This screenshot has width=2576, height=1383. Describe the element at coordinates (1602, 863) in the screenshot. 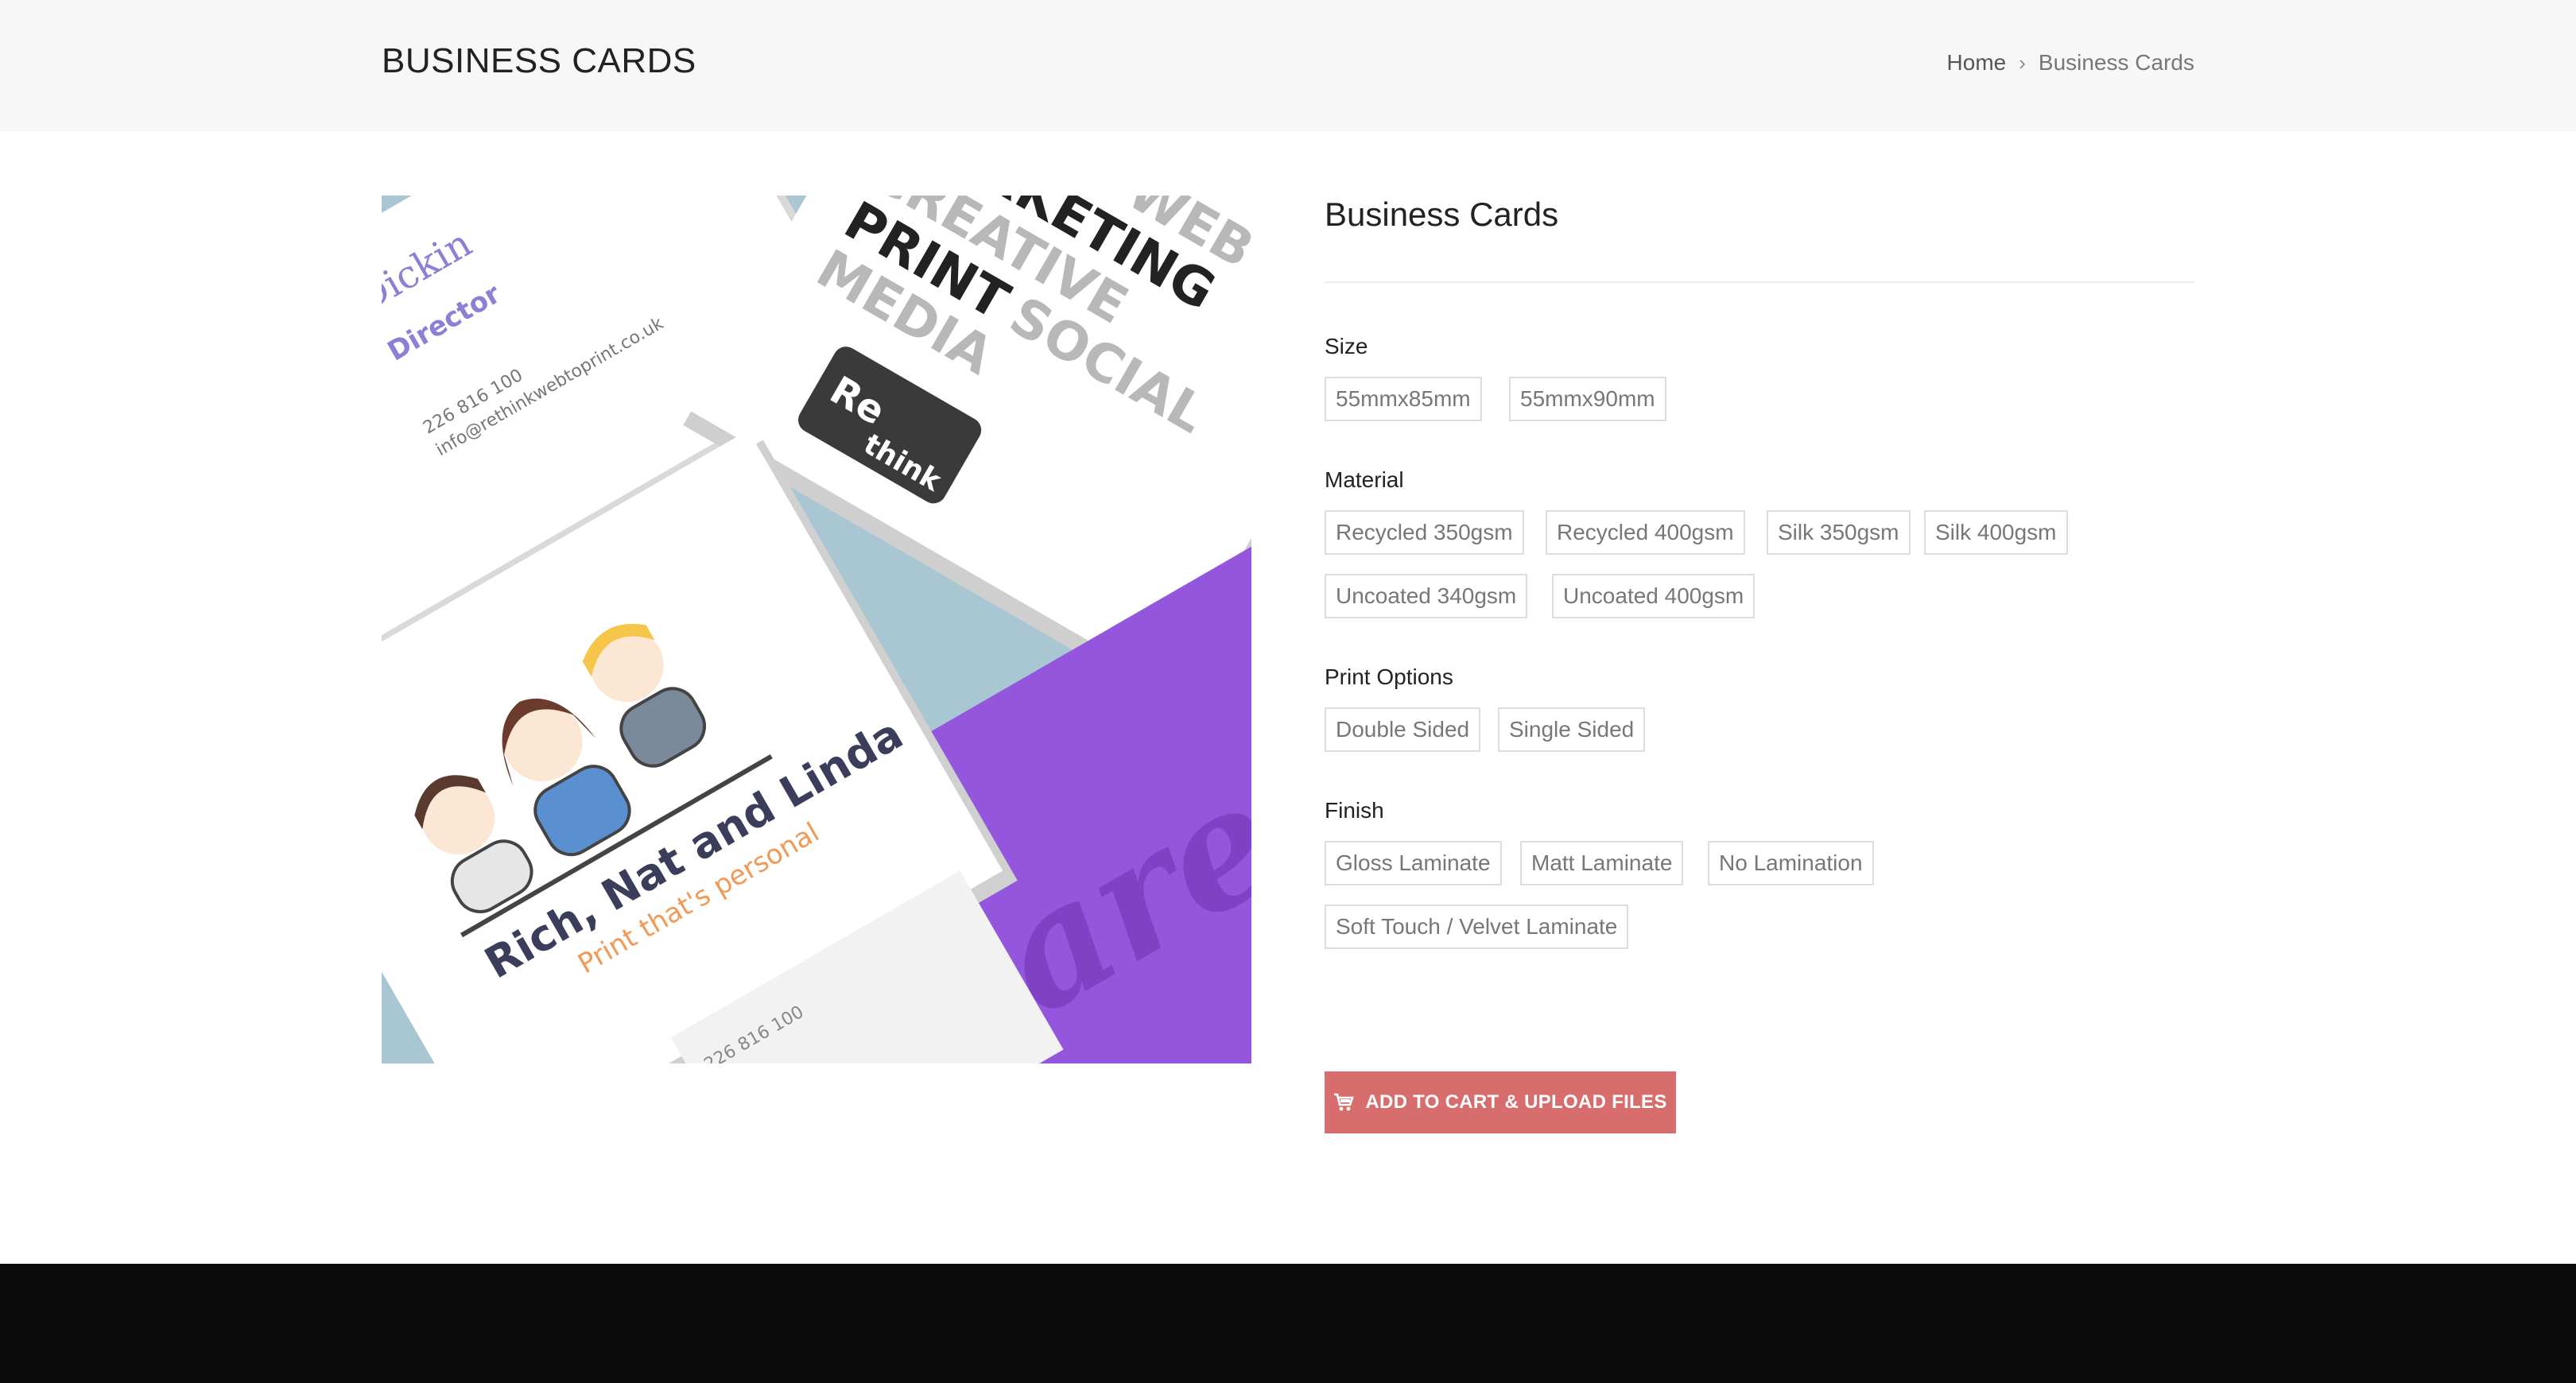

I see `finish-option-matt: Matt Laminate` at that location.